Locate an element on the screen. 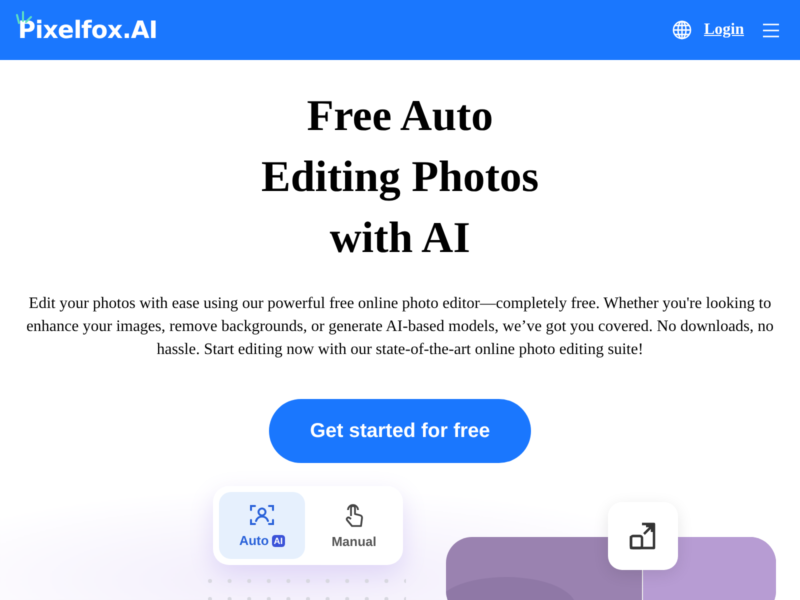  ai-badge: AI is located at coordinates (278, 540).